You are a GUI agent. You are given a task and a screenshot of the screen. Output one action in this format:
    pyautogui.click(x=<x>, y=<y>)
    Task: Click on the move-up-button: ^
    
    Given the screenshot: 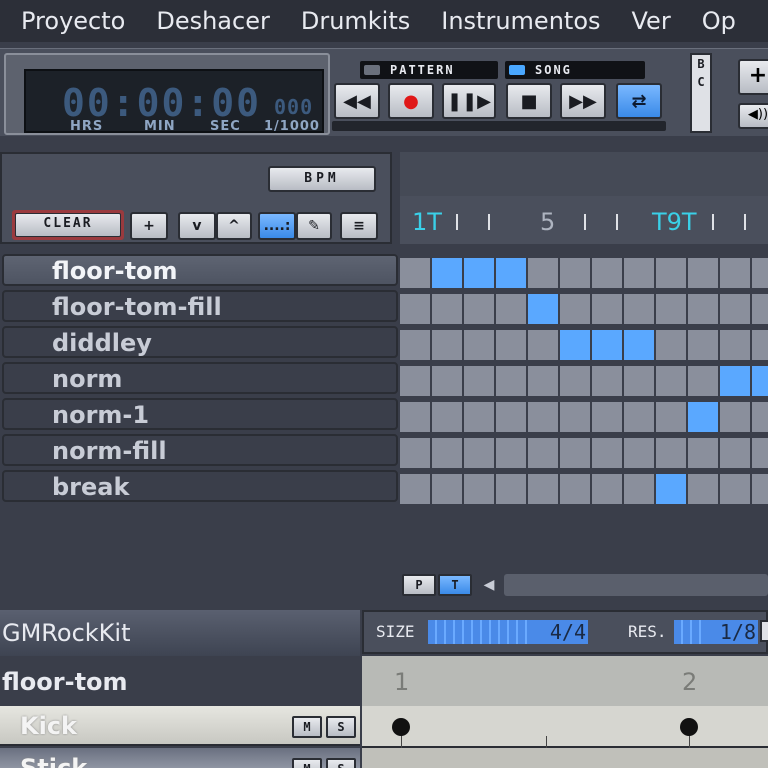 What is the action you would take?
    pyautogui.click(x=234, y=226)
    